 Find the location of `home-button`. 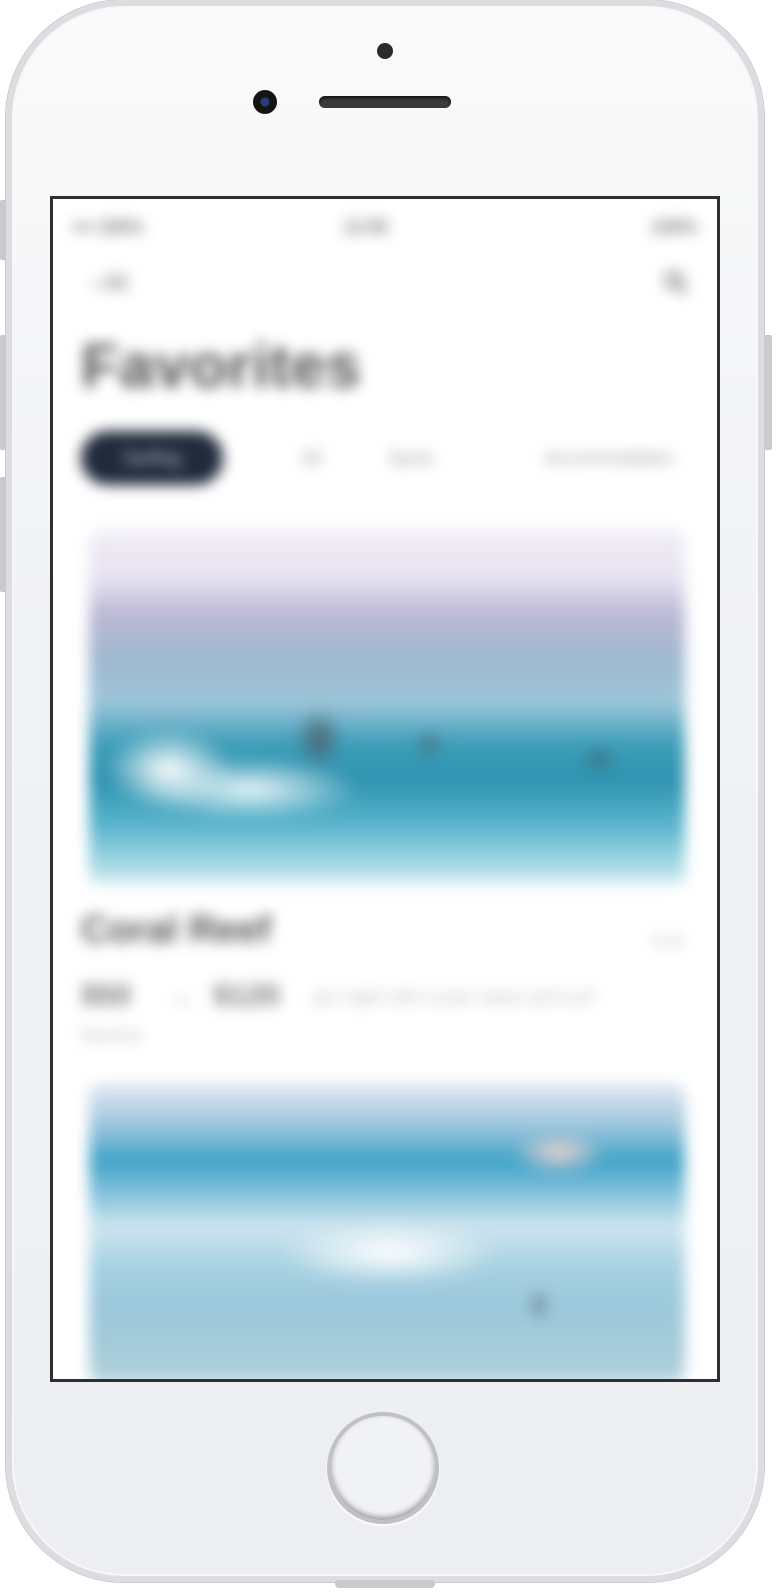

home-button is located at coordinates (383, 1468).